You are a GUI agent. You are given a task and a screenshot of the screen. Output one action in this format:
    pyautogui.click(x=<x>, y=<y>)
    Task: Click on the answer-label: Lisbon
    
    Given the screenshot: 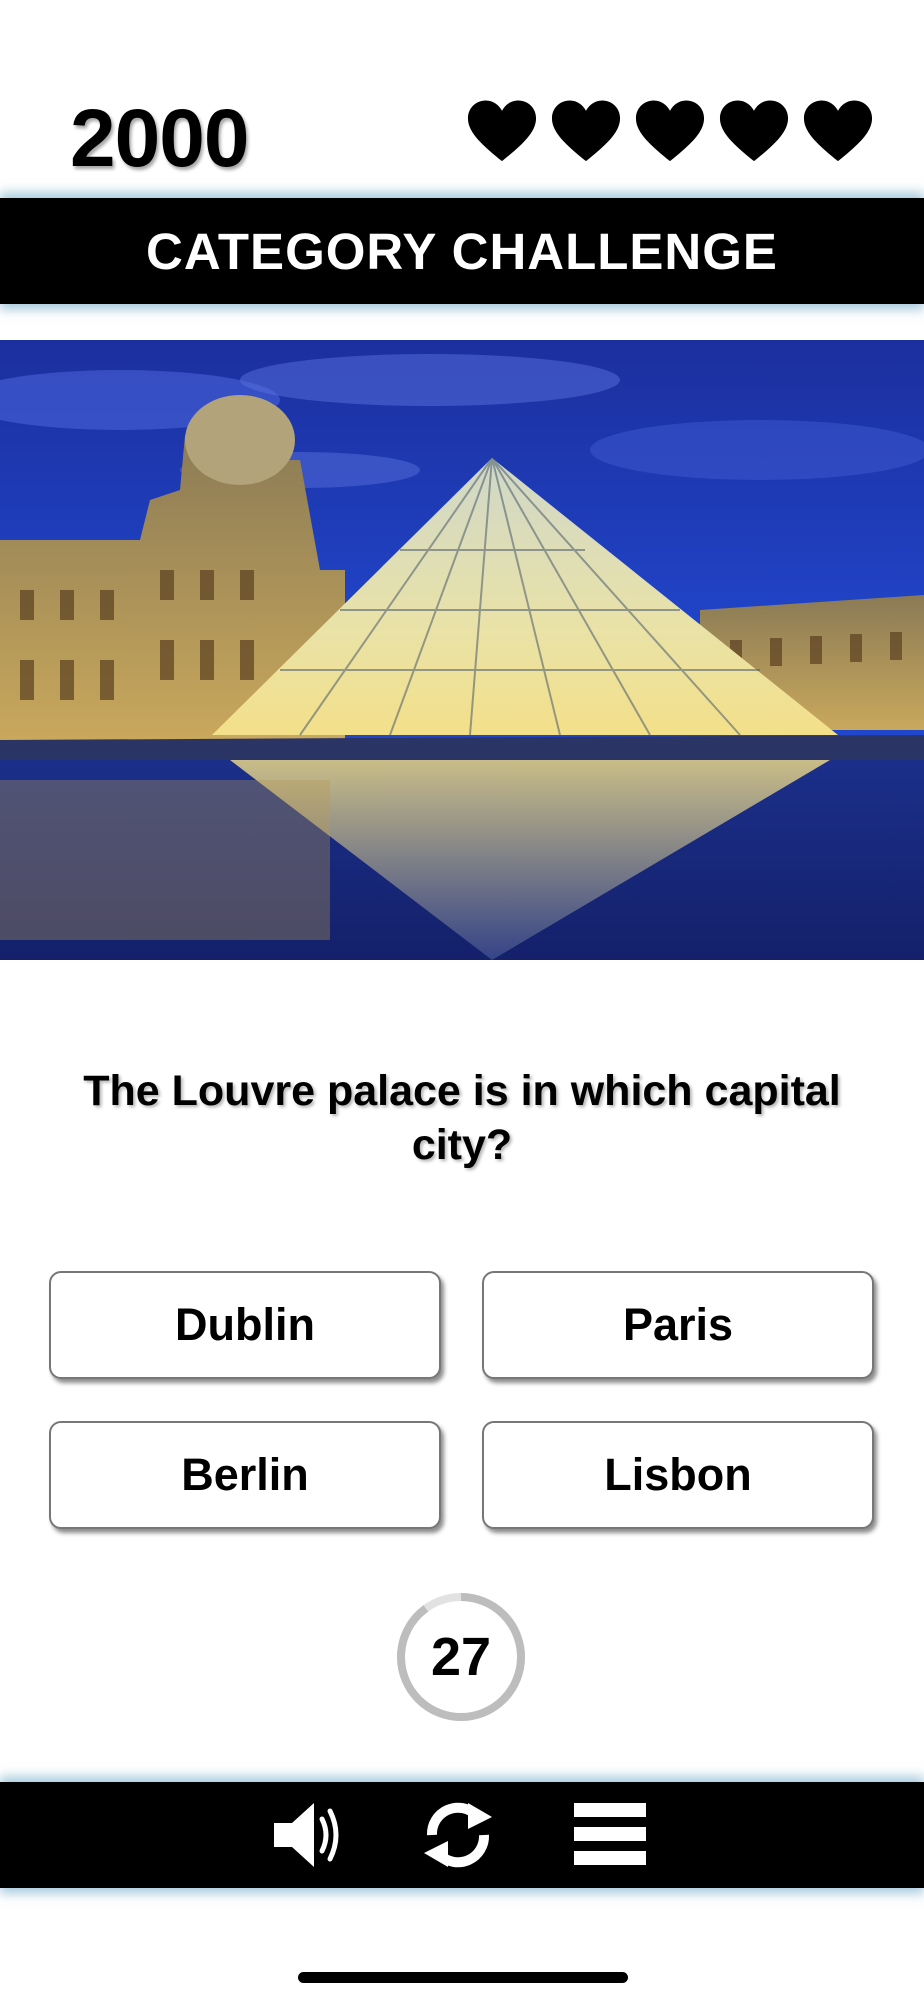 What is the action you would take?
    pyautogui.click(x=678, y=1474)
    